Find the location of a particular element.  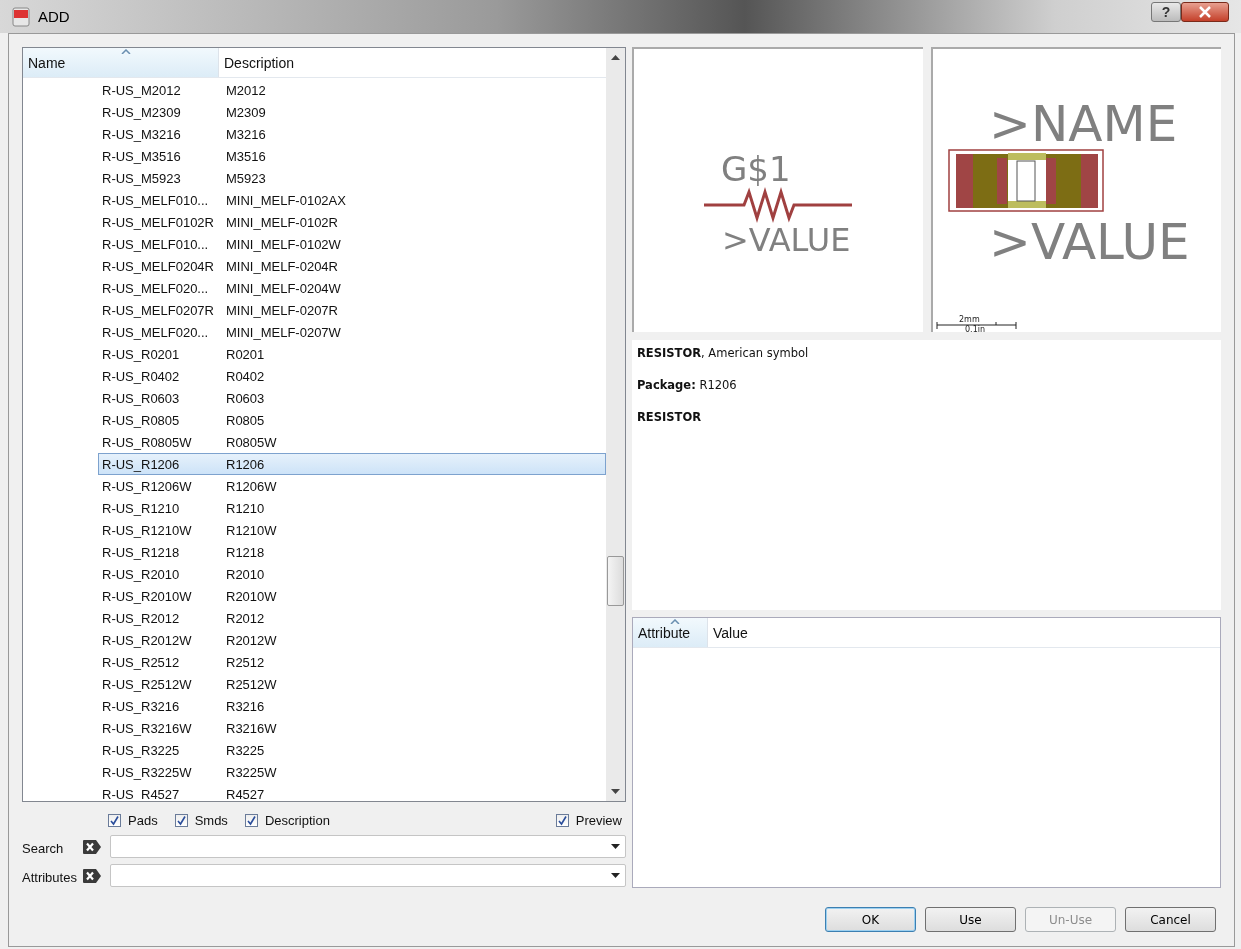

list-row: R-US_M2012 M2012 is located at coordinates (352, 90).